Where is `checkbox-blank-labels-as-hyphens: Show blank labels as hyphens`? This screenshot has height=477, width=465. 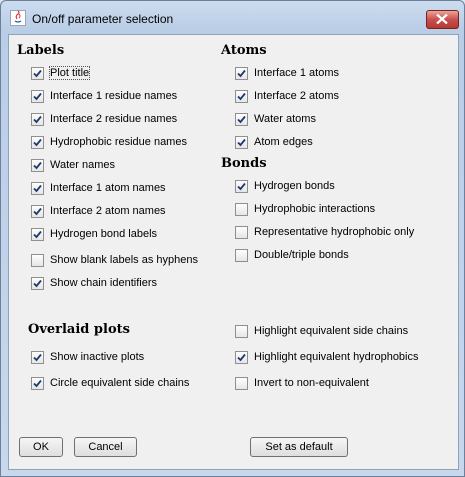
checkbox-blank-labels-as-hyphens: Show blank labels as hyphens is located at coordinates (114, 260).